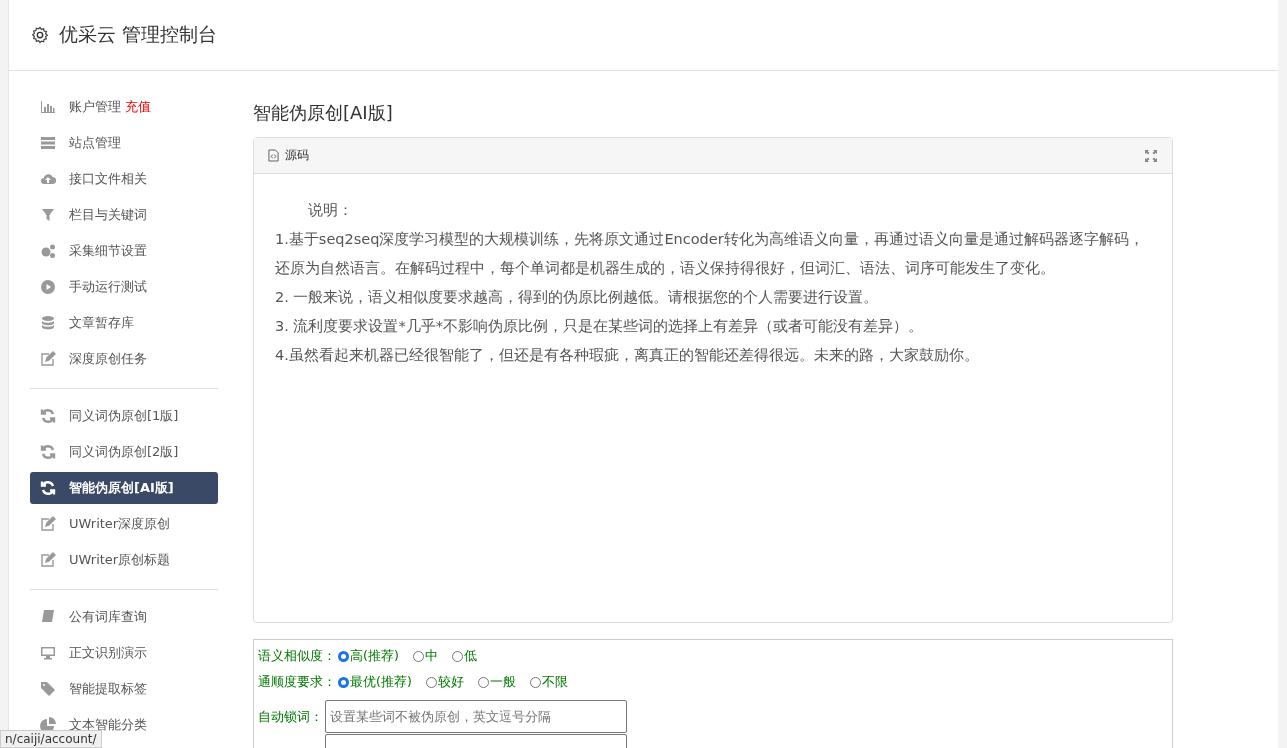  Describe the element at coordinates (124, 323) in the screenshot. I see `sidebar-item: 文章暂存库` at that location.